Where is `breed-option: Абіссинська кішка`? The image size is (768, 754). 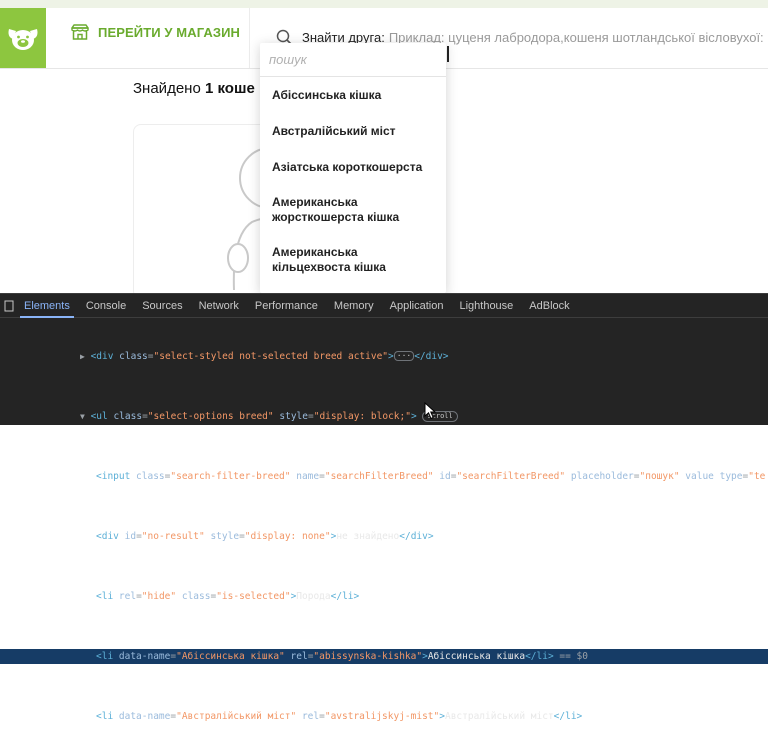 breed-option: Абіссинська кішка is located at coordinates (353, 95).